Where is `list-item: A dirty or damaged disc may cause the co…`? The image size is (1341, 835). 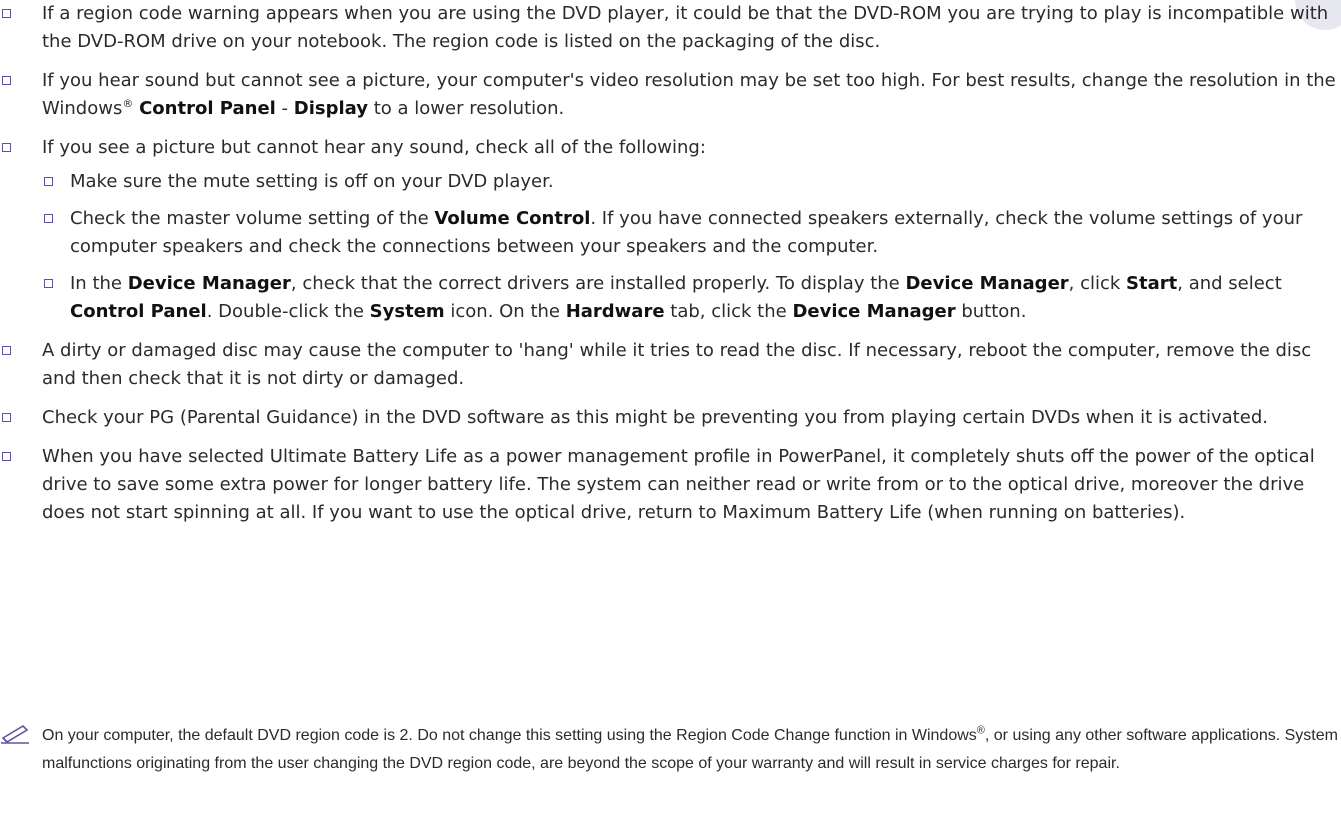 list-item: A dirty or damaged disc may cause the co… is located at coordinates (670, 365).